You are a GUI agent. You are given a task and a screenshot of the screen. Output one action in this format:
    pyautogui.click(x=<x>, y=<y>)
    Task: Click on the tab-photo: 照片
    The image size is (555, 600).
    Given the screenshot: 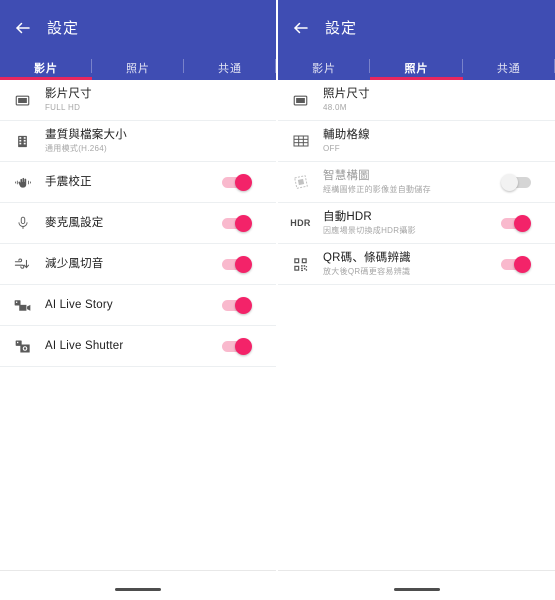 What is the action you would take?
    pyautogui.click(x=138, y=67)
    